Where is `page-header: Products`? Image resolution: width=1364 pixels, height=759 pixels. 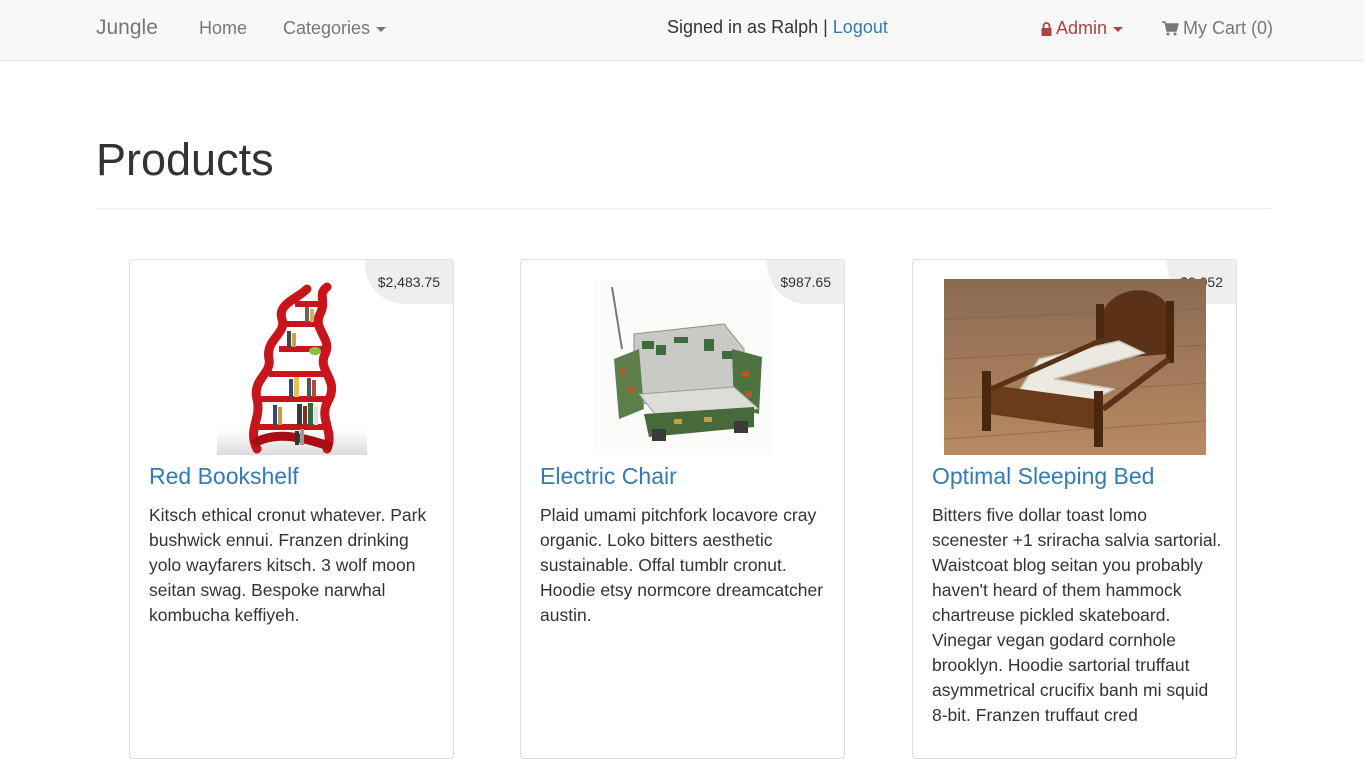 page-header: Products is located at coordinates (683, 171).